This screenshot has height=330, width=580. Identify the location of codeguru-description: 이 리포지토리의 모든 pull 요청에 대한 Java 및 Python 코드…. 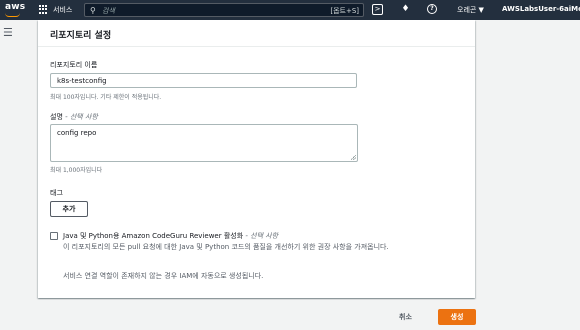
(226, 247).